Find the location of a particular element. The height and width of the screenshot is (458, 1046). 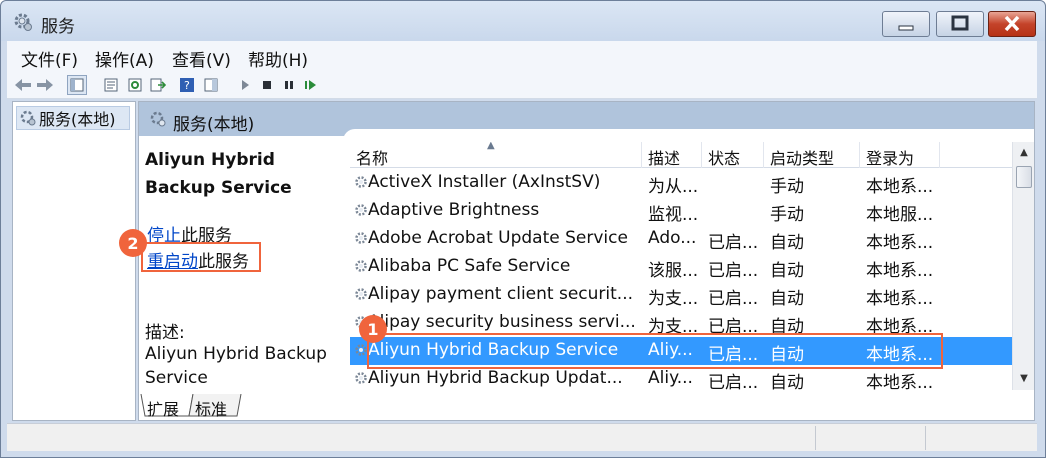

column-description-label: 描述 is located at coordinates (664, 158).